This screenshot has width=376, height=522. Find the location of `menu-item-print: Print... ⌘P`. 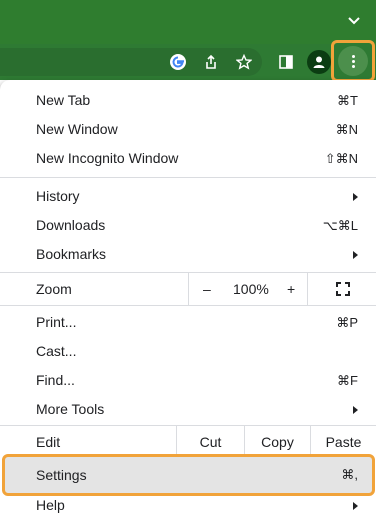

menu-item-print: Print... ⌘P is located at coordinates (188, 322).